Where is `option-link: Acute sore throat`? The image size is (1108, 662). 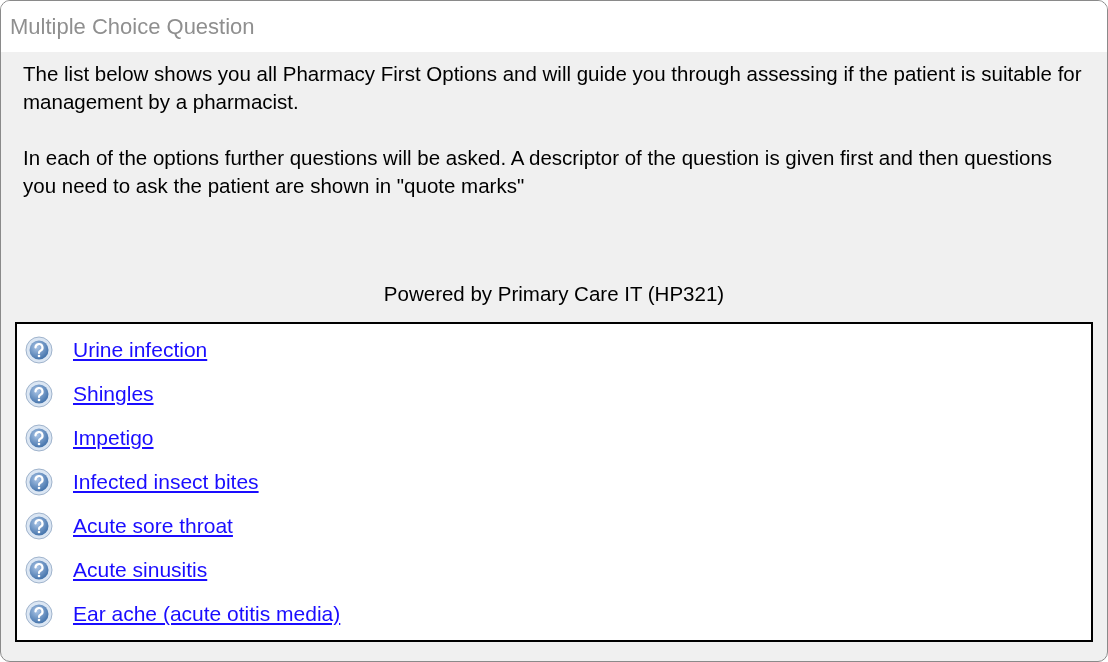 option-link: Acute sore throat is located at coordinates (153, 526).